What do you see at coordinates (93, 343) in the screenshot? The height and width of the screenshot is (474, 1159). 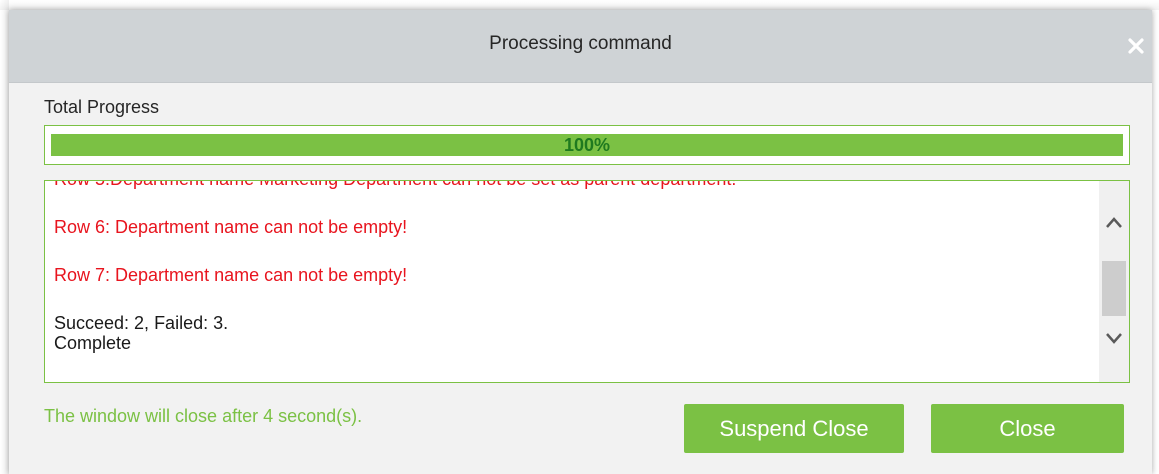 I see `log-status: Complete` at bounding box center [93, 343].